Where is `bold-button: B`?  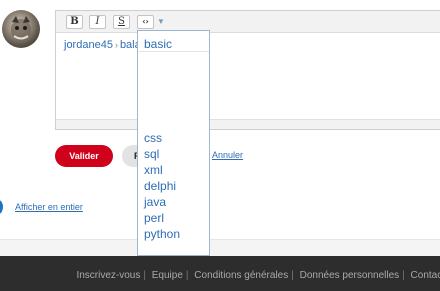 bold-button: B is located at coordinates (74, 22).